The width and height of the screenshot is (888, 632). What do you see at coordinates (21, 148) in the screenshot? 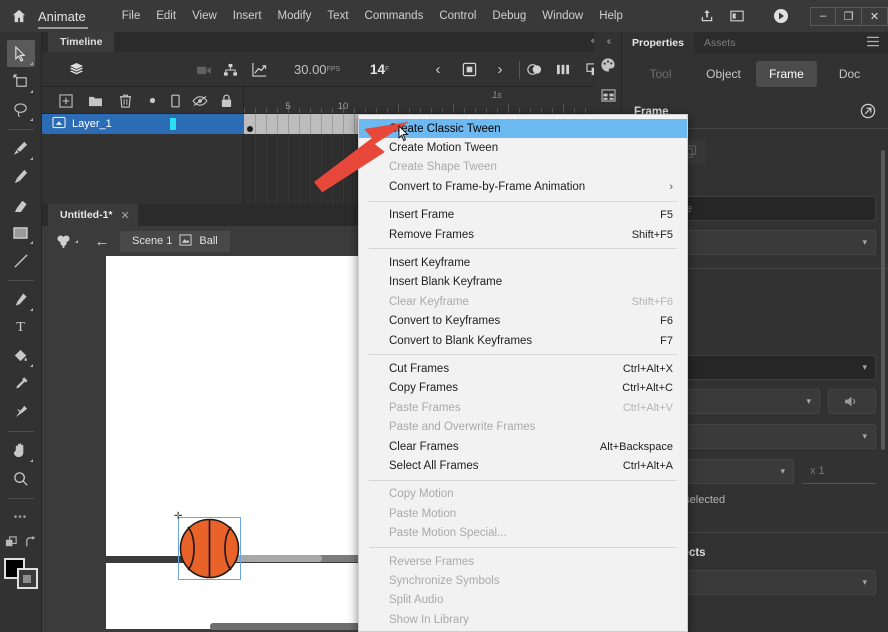
I see `paint-brush-tool` at bounding box center [21, 148].